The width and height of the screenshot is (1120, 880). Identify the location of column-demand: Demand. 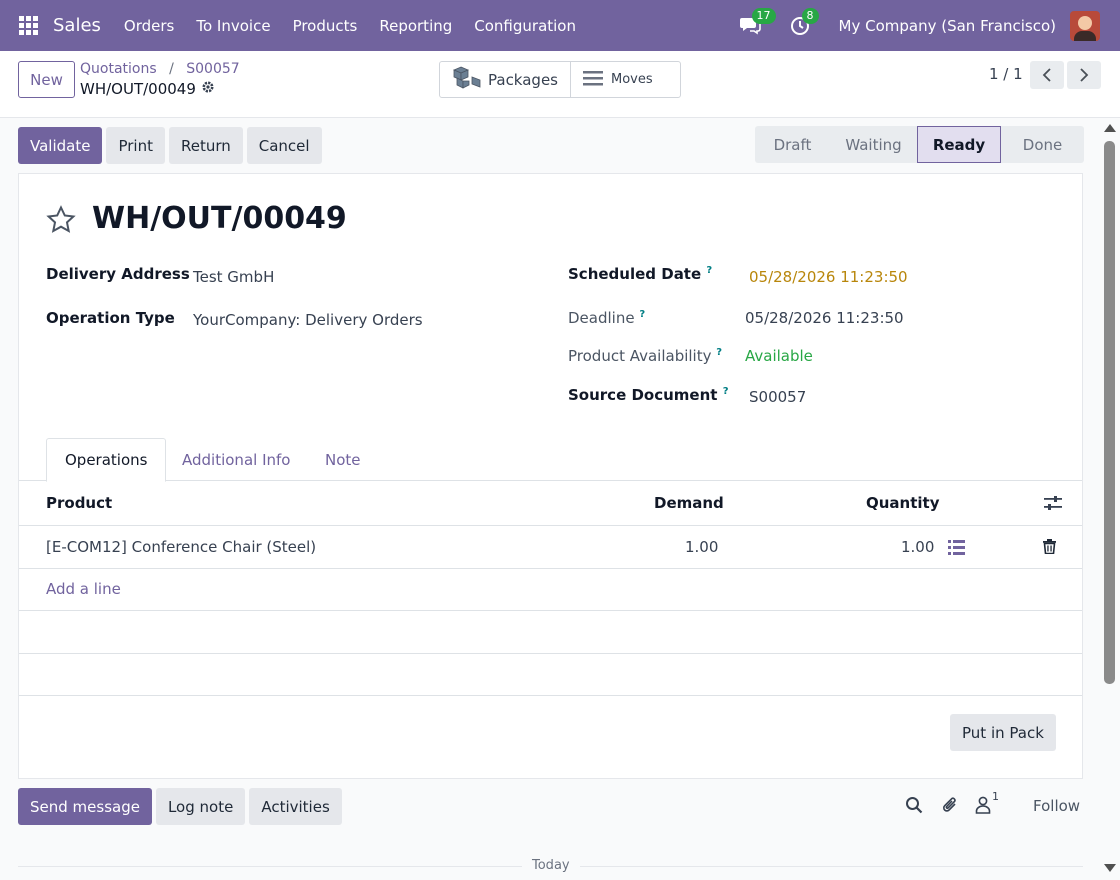
(689, 503).